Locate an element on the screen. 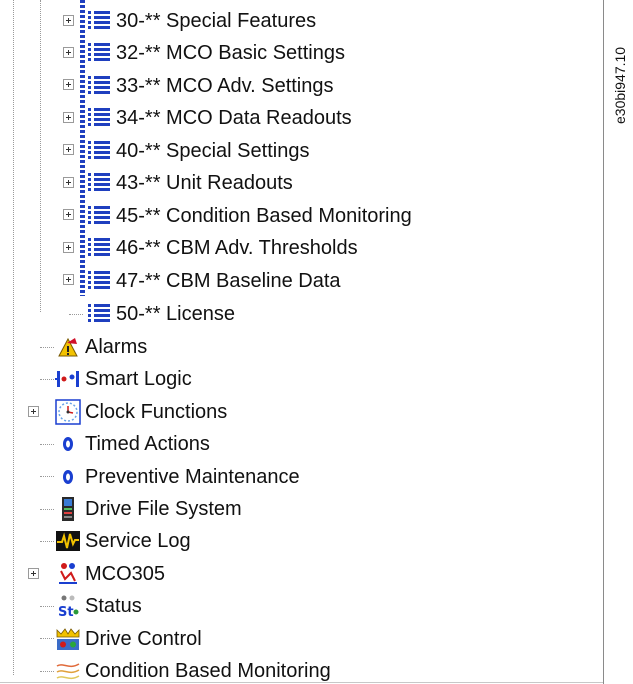  tree-item-condition-based-monitoring: Condition Based Monitoring is located at coordinates (193, 669).